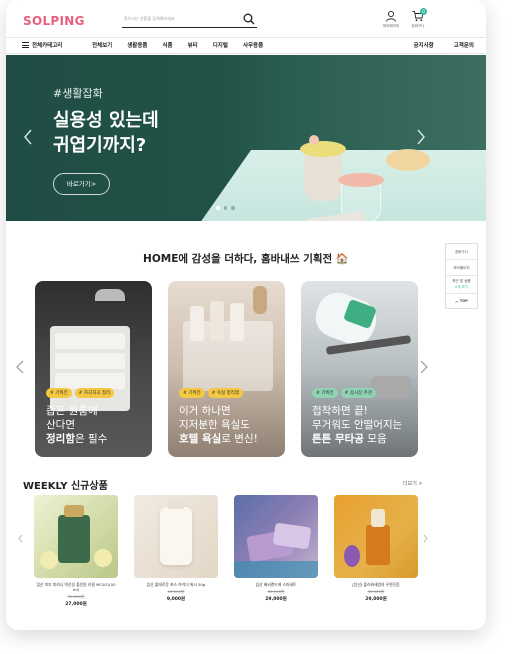 The height and width of the screenshot is (654, 515). I want to click on side-recent-label: 최근 본 상품, so click(461, 281).